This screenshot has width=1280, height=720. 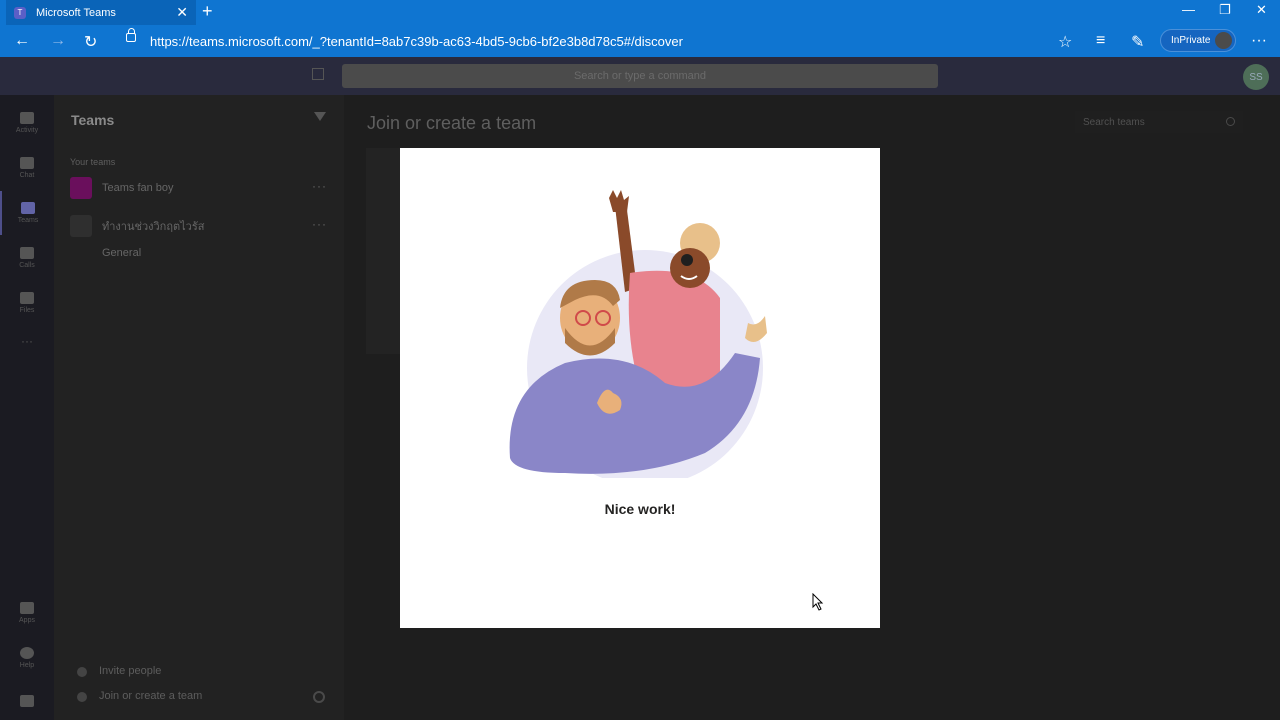 What do you see at coordinates (1137, 42) in the screenshot?
I see `share-icon: ✎` at bounding box center [1137, 42].